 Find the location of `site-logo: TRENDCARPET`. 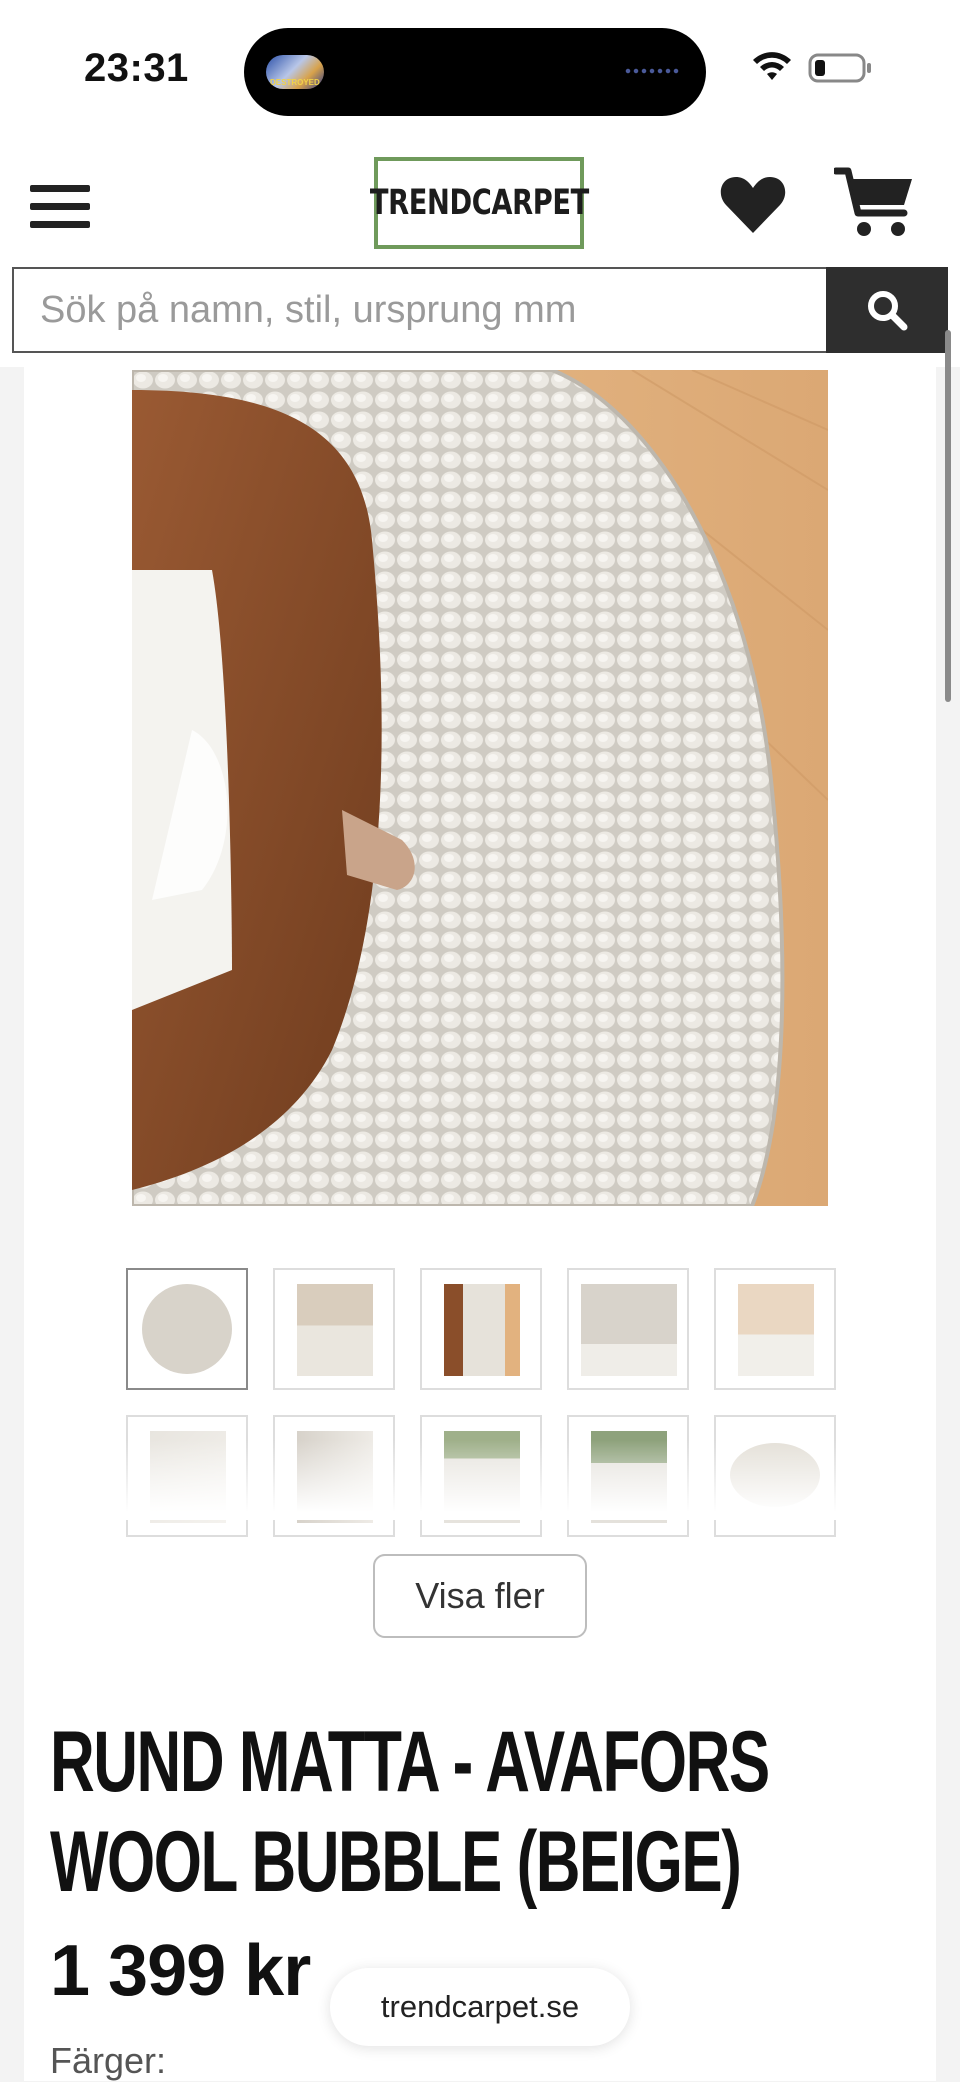

site-logo: TRENDCARPET is located at coordinates (479, 203).